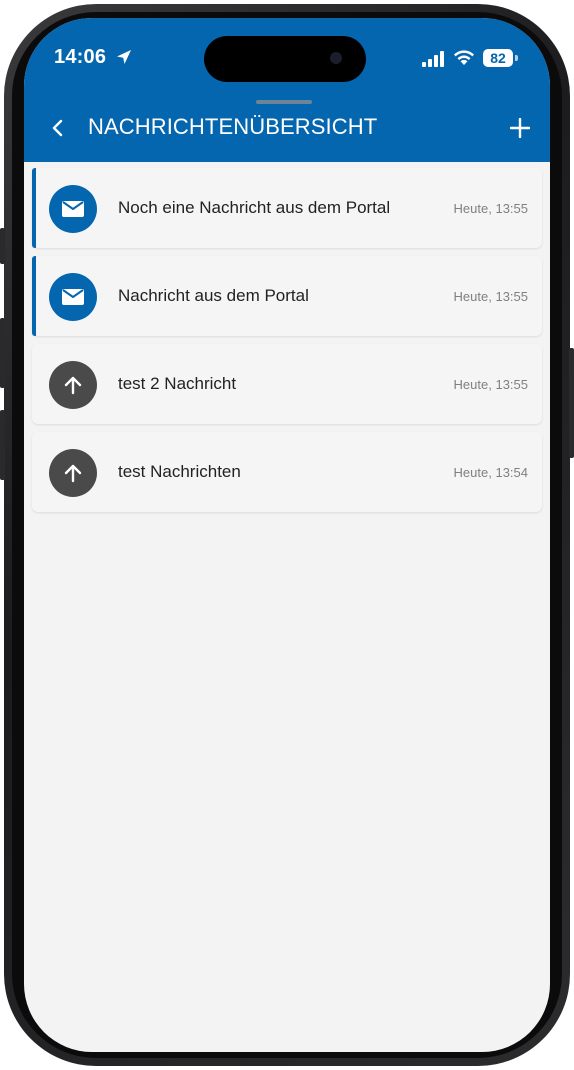 Image resolution: width=574 pixels, height=1070 pixels. Describe the element at coordinates (2, 353) in the screenshot. I see `volume-up-button` at that location.